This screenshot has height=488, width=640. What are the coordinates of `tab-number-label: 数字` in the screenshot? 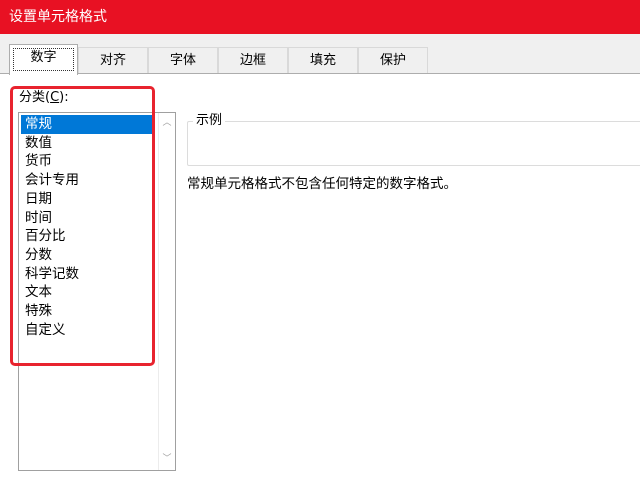 It's located at (43, 57).